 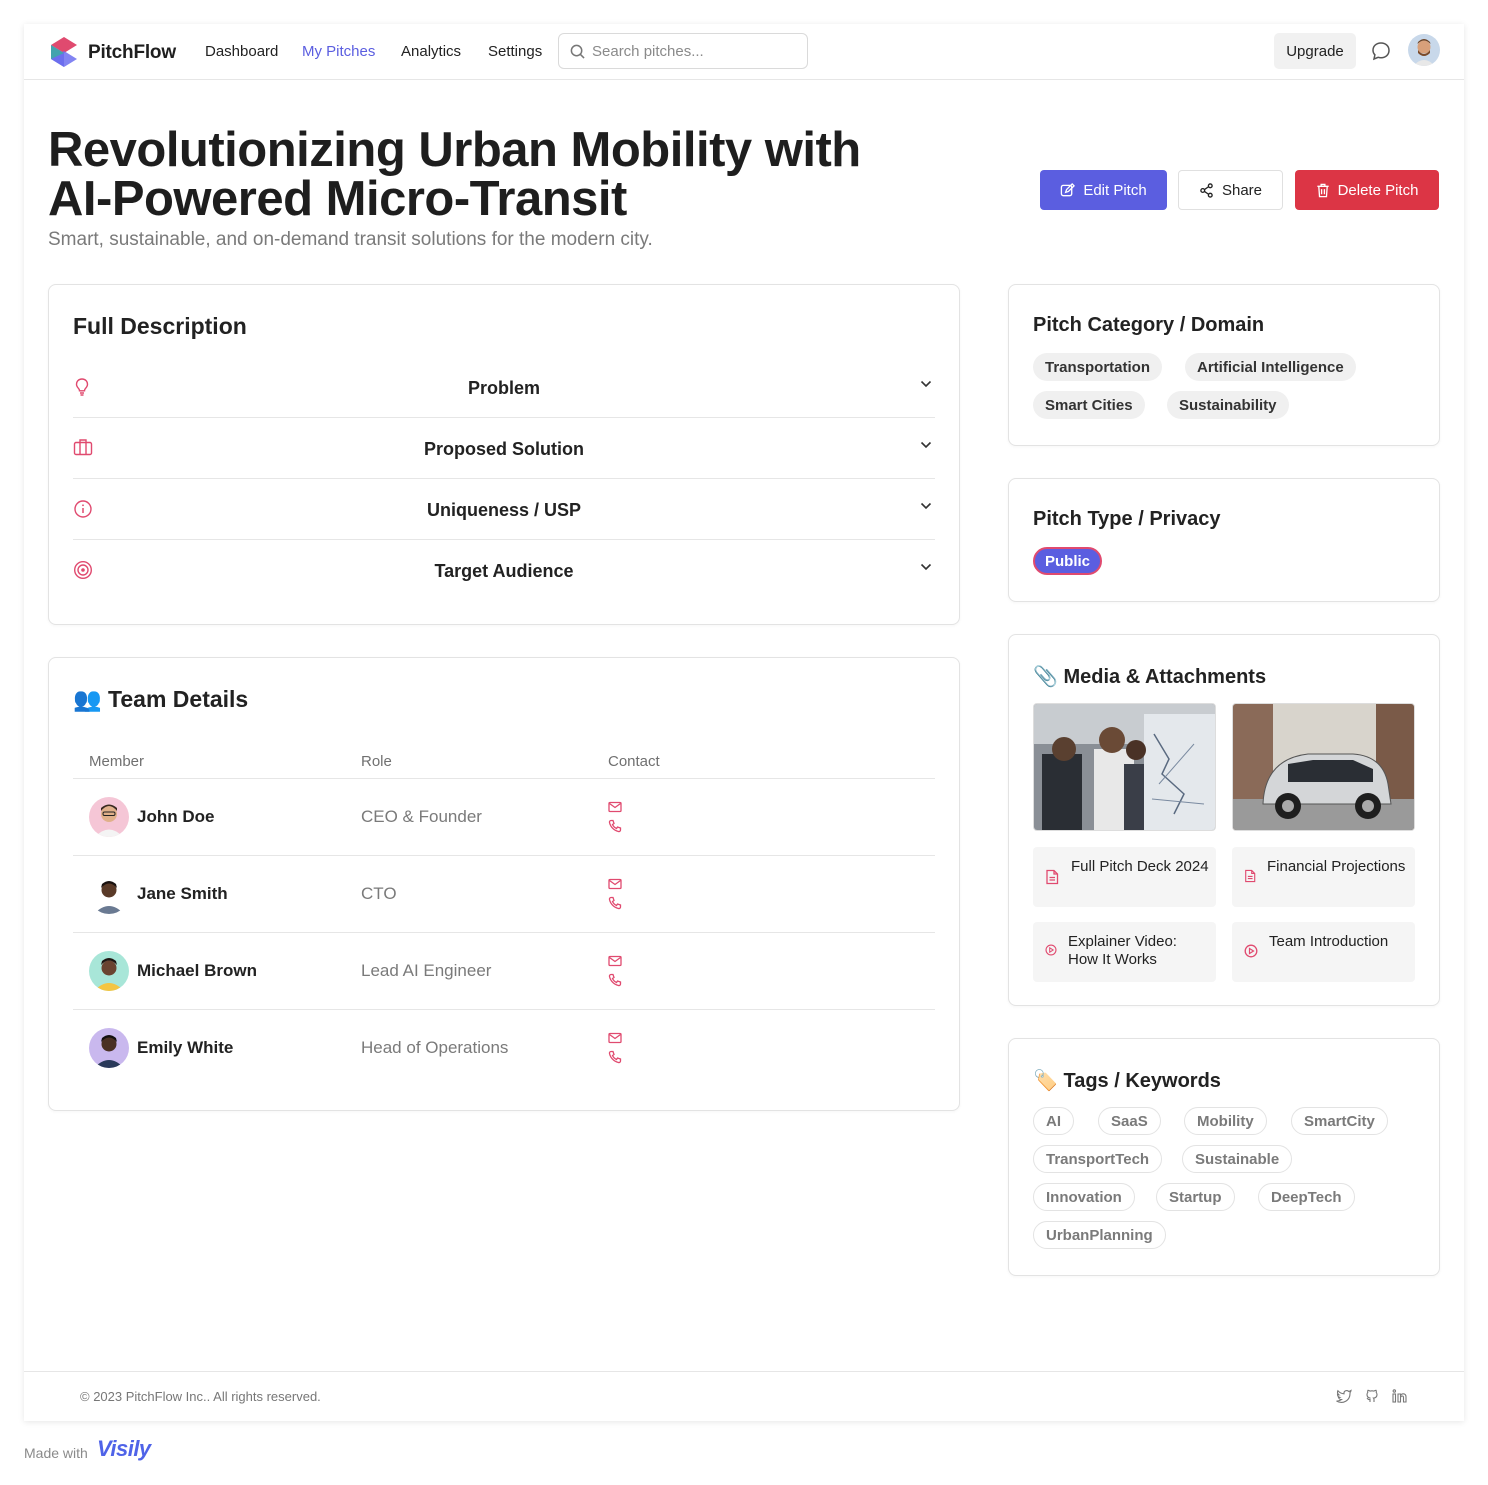 I want to click on team-heading: 👥 Team Details, so click(x=161, y=699).